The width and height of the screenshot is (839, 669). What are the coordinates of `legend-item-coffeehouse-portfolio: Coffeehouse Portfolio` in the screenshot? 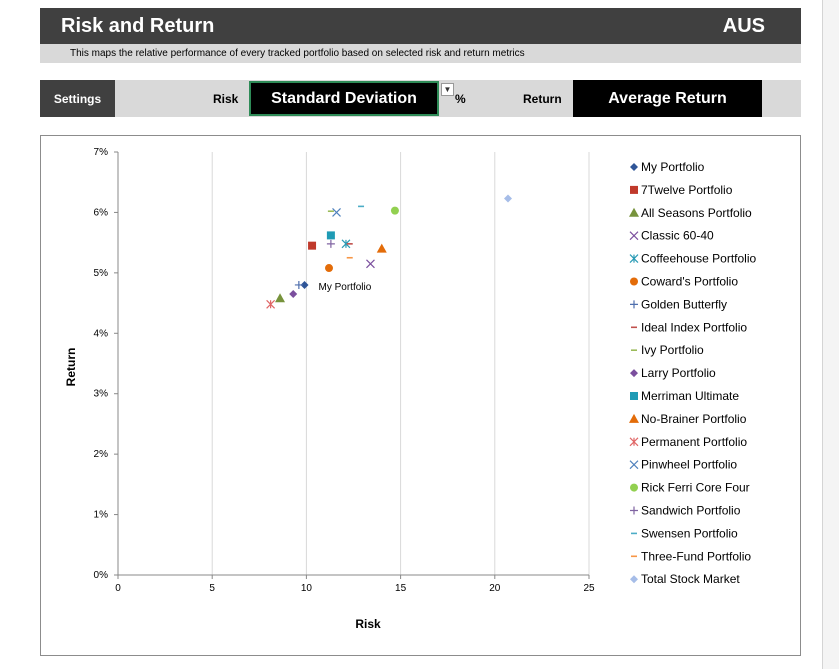 It's located at (693, 259).